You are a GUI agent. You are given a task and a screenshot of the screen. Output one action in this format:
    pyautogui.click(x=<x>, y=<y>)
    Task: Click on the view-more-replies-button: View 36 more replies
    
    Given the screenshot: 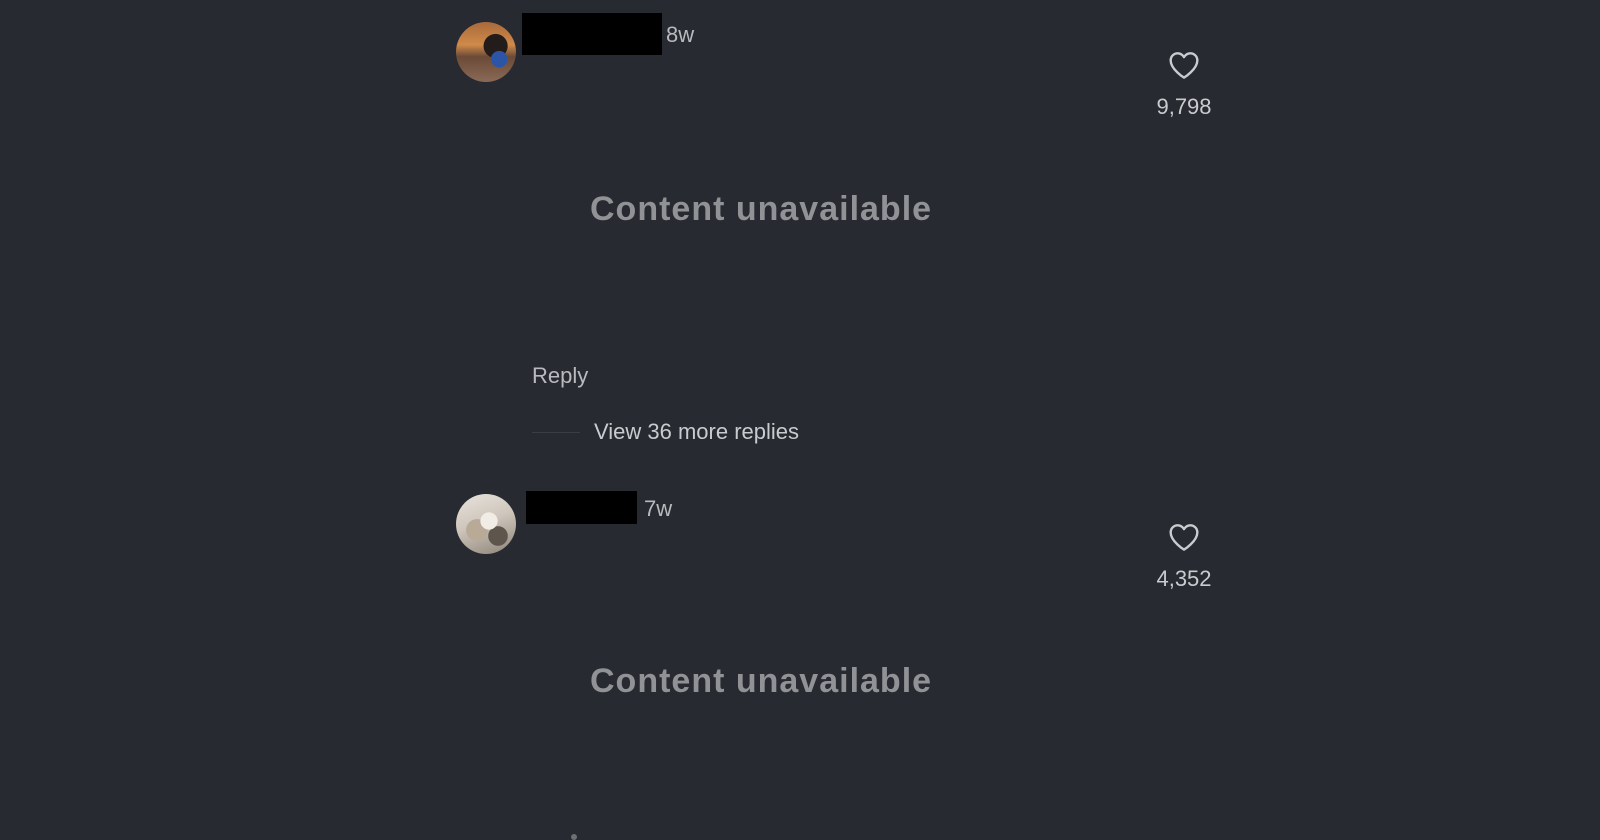 What is the action you would take?
    pyautogui.click(x=665, y=432)
    